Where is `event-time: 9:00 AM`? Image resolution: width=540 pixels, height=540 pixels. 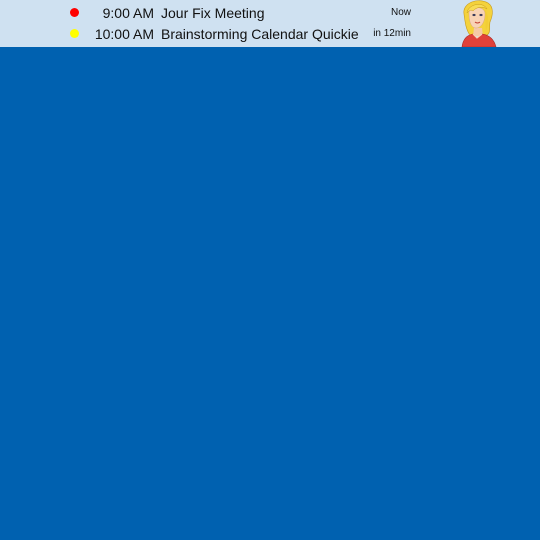
event-time: 9:00 AM is located at coordinates (128, 13).